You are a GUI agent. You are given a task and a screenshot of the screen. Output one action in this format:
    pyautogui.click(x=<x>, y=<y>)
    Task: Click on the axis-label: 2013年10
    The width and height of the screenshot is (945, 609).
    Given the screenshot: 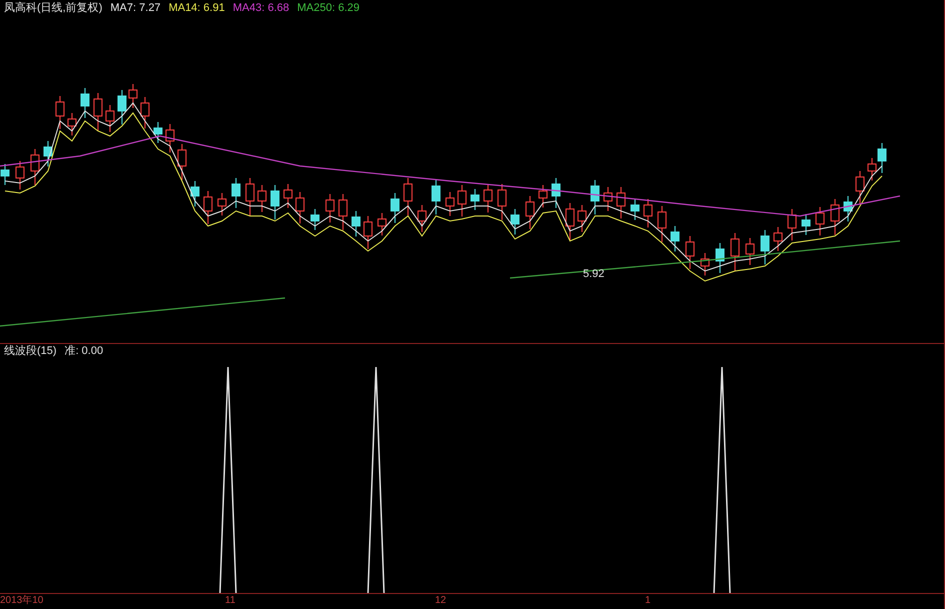 What is the action you would take?
    pyautogui.click(x=22, y=601)
    